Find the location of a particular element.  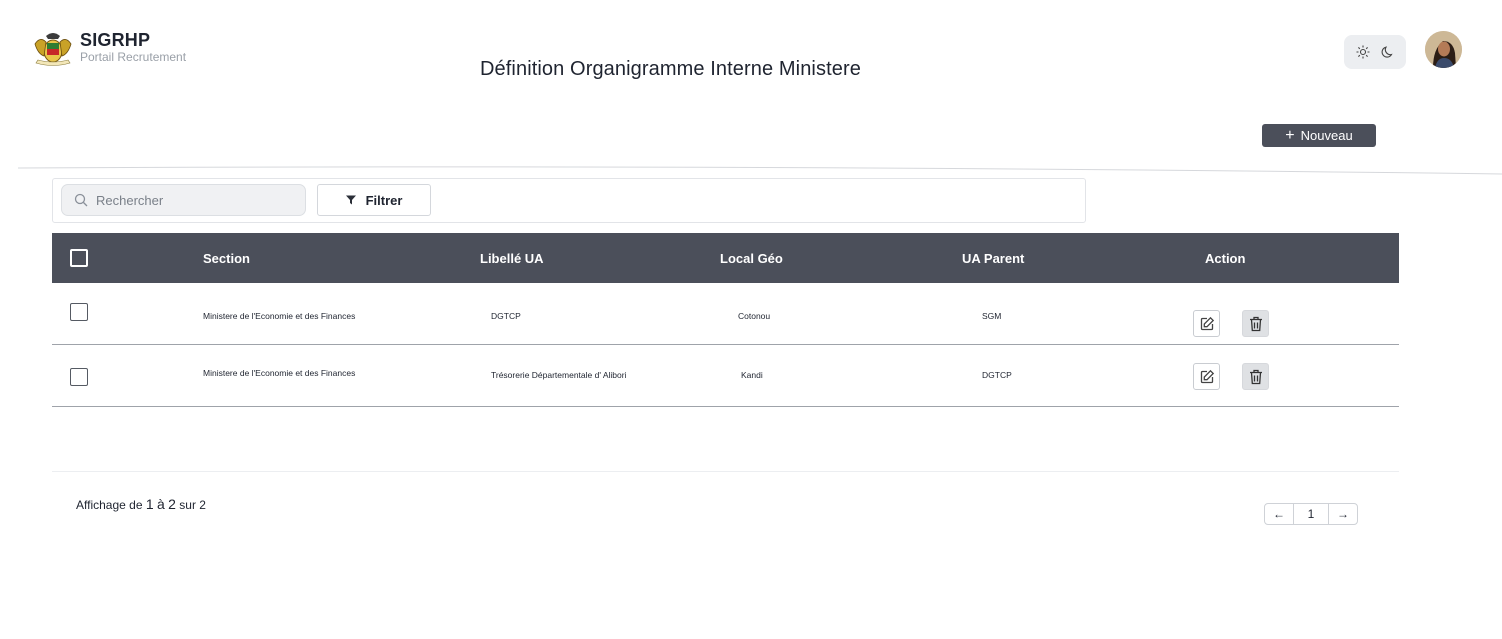

summary-suffix: sur 2 is located at coordinates (192, 505).